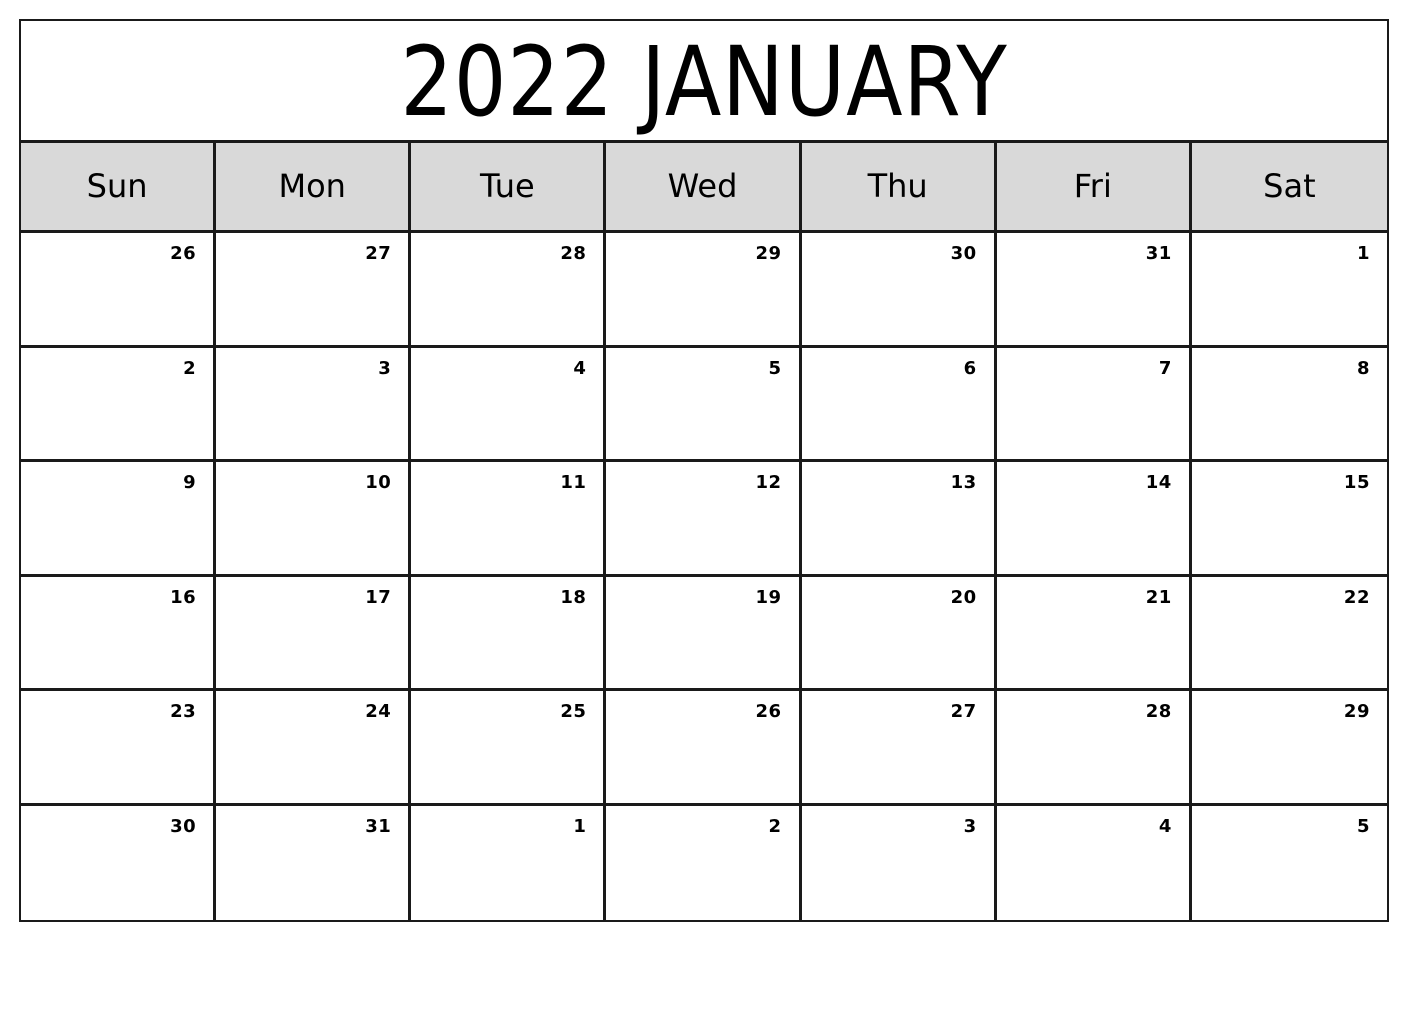 The image size is (1406, 1020). What do you see at coordinates (1165, 368) in the screenshot?
I see `day-number: 7` at bounding box center [1165, 368].